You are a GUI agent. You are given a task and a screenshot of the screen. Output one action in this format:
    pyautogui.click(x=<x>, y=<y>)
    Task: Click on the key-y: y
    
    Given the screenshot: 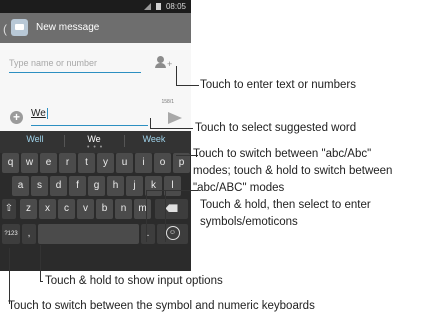 What is the action you would take?
    pyautogui.click(x=105, y=163)
    